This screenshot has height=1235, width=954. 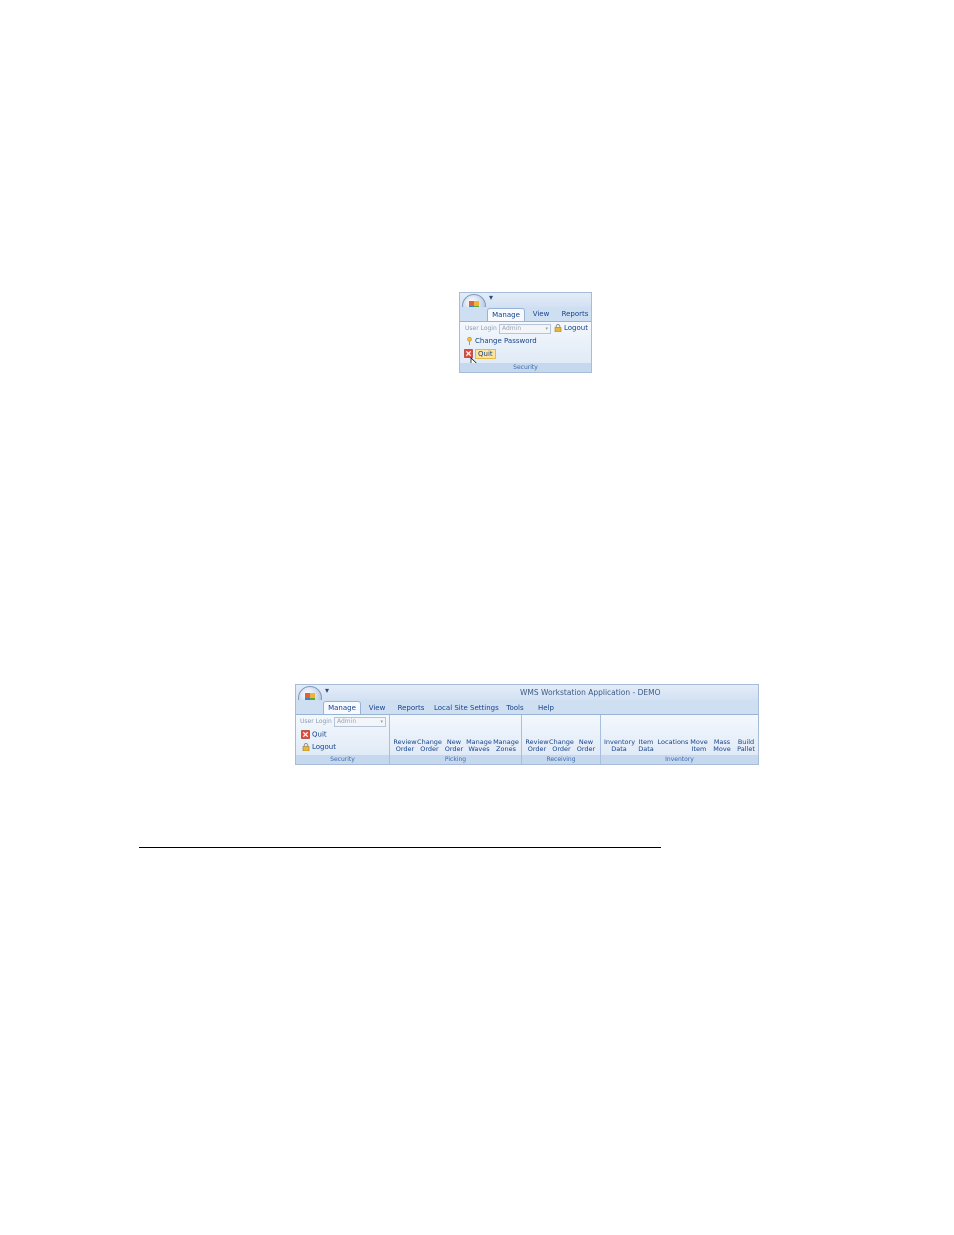 What do you see at coordinates (305, 734) in the screenshot?
I see `close-icon` at bounding box center [305, 734].